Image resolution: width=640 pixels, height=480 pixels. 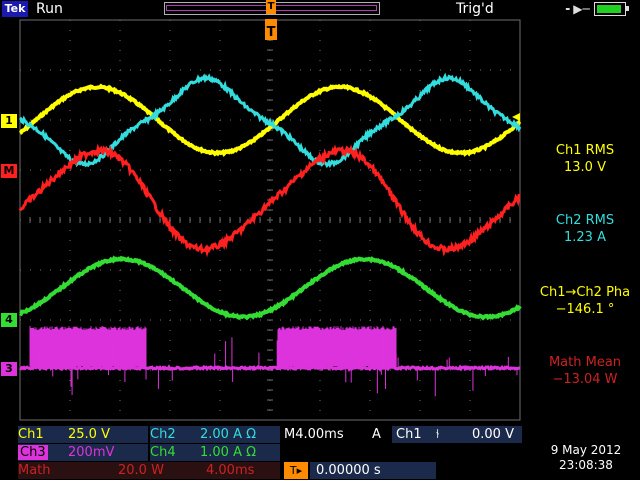 I want to click on trigger-slope-icon: ⫮, so click(x=438, y=434).